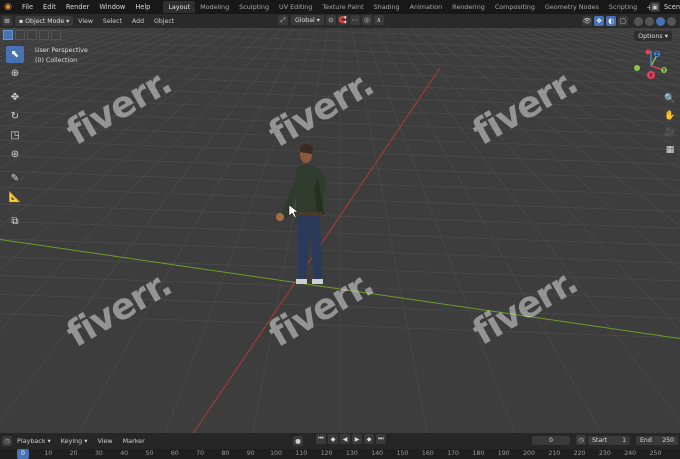 Image resolution: width=680 pixels, height=459 pixels. Describe the element at coordinates (15, 73) in the screenshot. I see `cursor-tool-icon: ⊕` at that location.